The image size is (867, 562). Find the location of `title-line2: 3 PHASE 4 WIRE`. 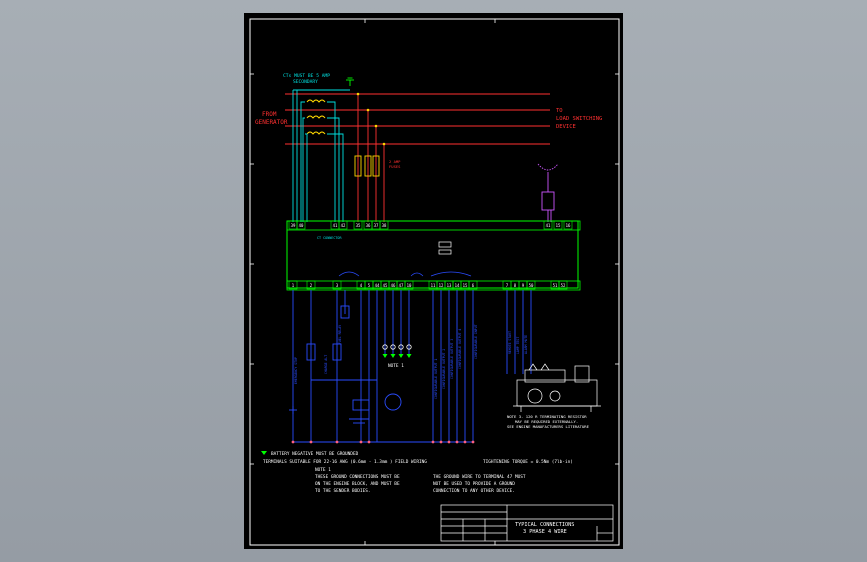

title-line2: 3 PHASE 4 WIRE is located at coordinates (545, 532).